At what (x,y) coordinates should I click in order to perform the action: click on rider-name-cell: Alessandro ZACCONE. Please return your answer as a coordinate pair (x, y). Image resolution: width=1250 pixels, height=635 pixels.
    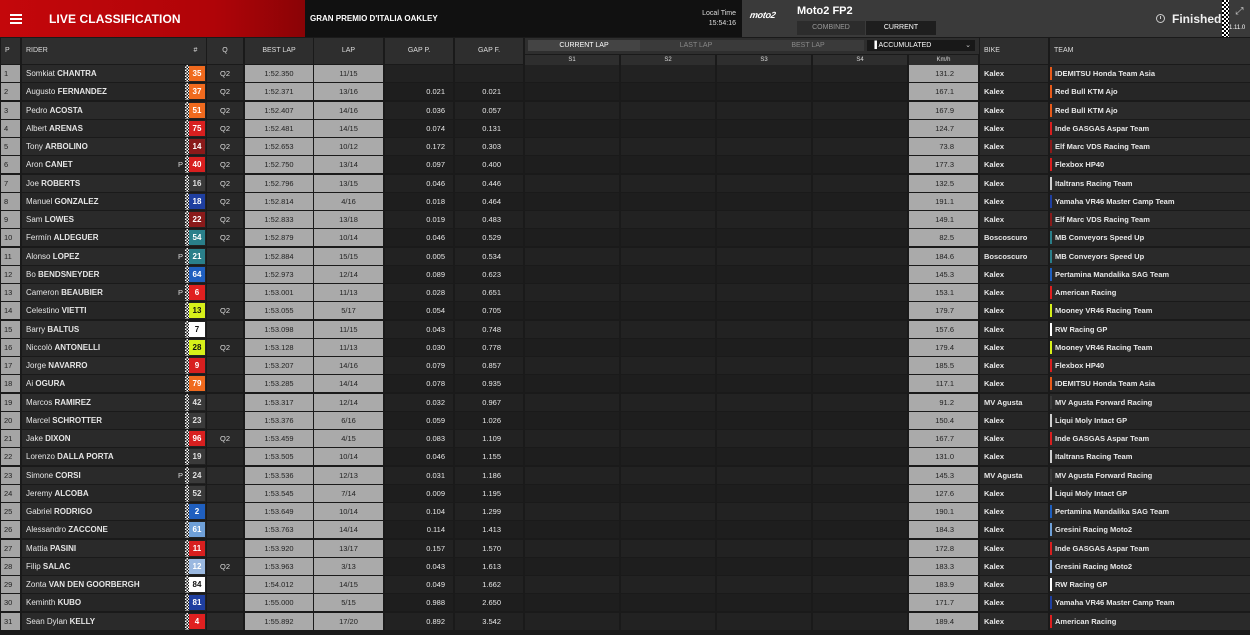
    Looking at the image, I should click on (103, 529).